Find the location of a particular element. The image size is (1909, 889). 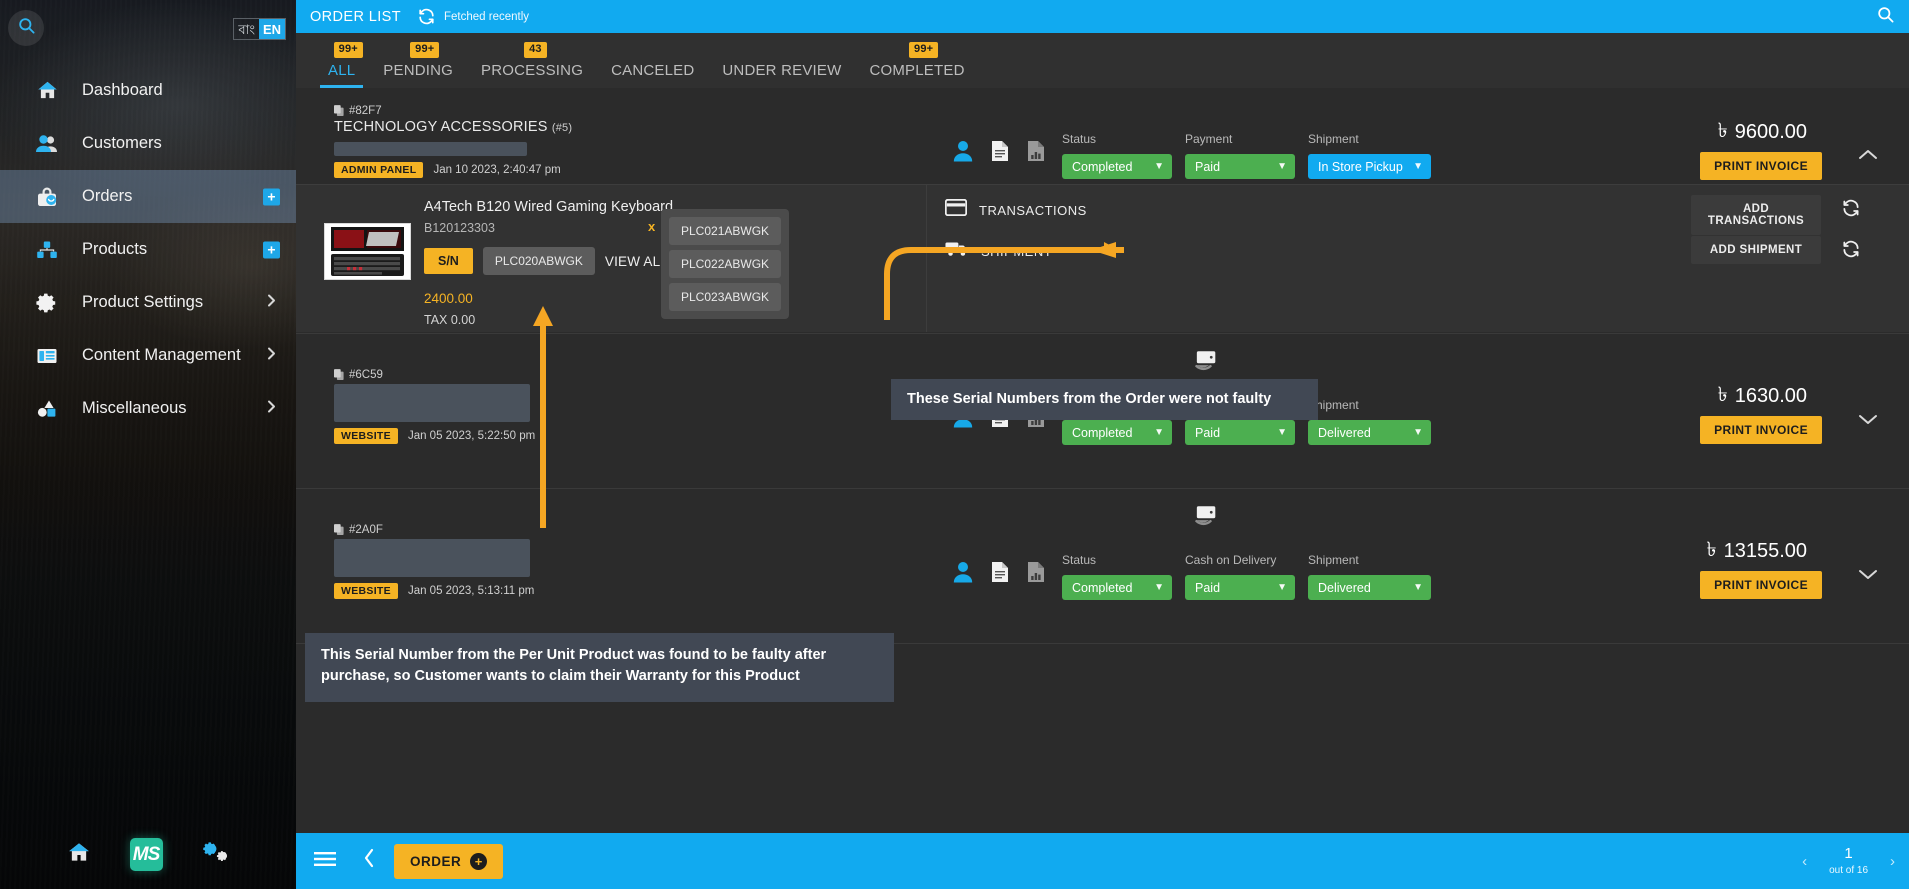

refresh-icon is located at coordinates (426, 16).